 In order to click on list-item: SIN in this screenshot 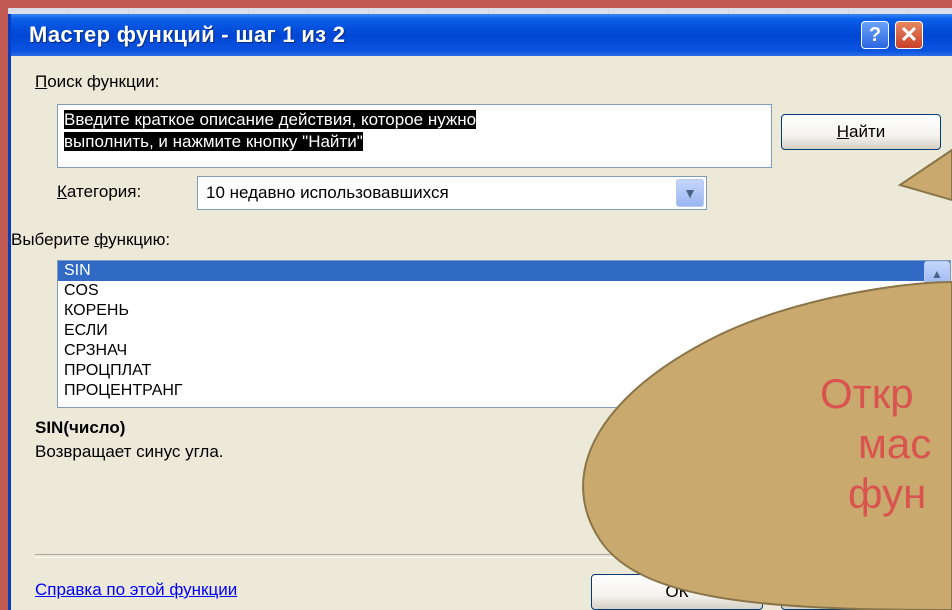, I will do `click(504, 271)`.